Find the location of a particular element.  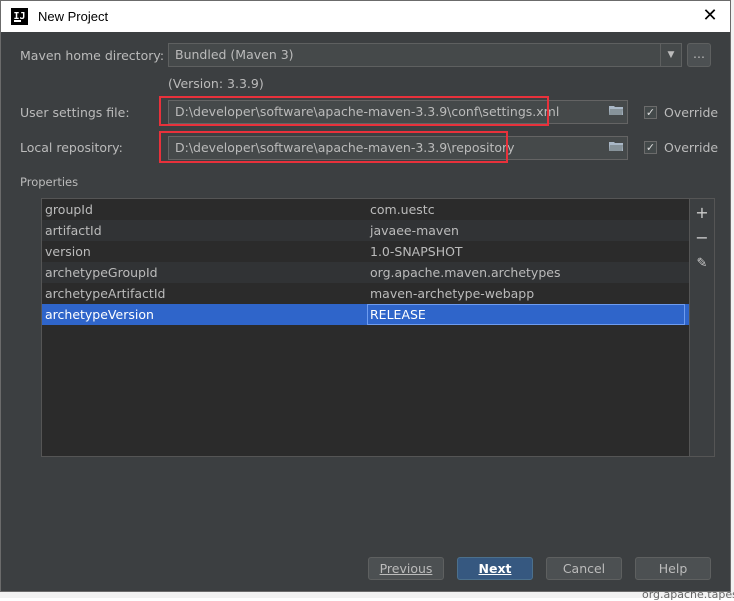

help-button-label: Help is located at coordinates (673, 568).